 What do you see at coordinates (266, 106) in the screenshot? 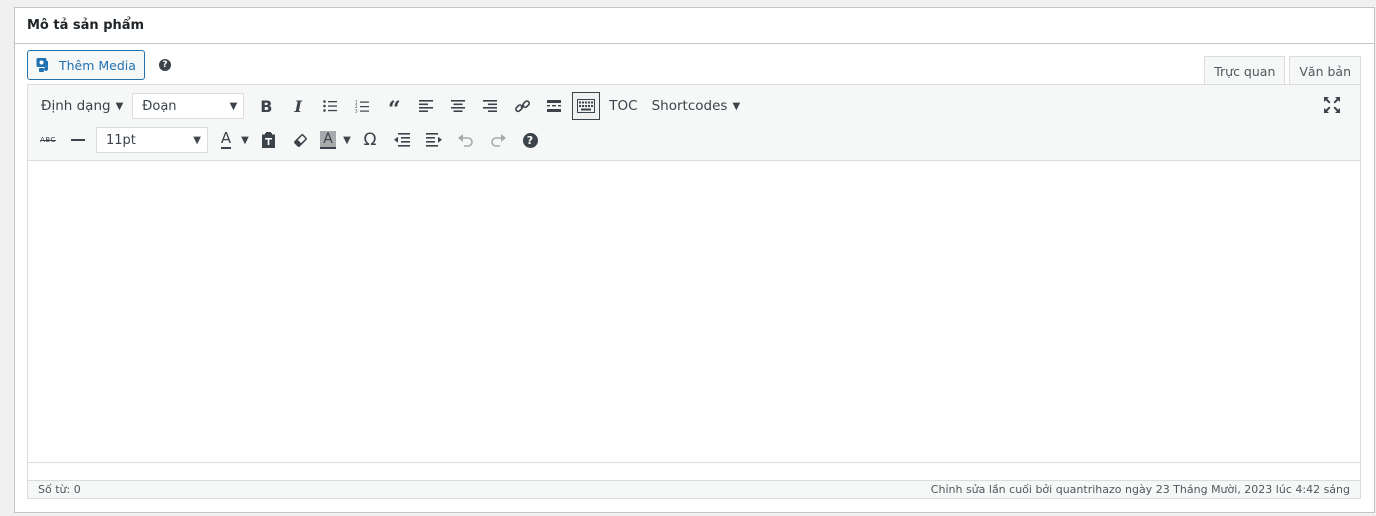
I see `bold-icon: B` at bounding box center [266, 106].